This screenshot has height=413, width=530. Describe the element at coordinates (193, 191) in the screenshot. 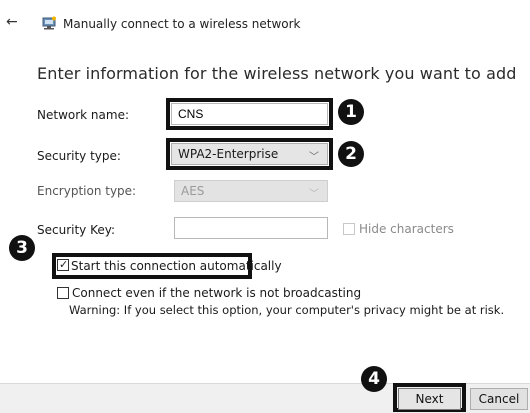

I see `encryption-type-value: AES` at that location.